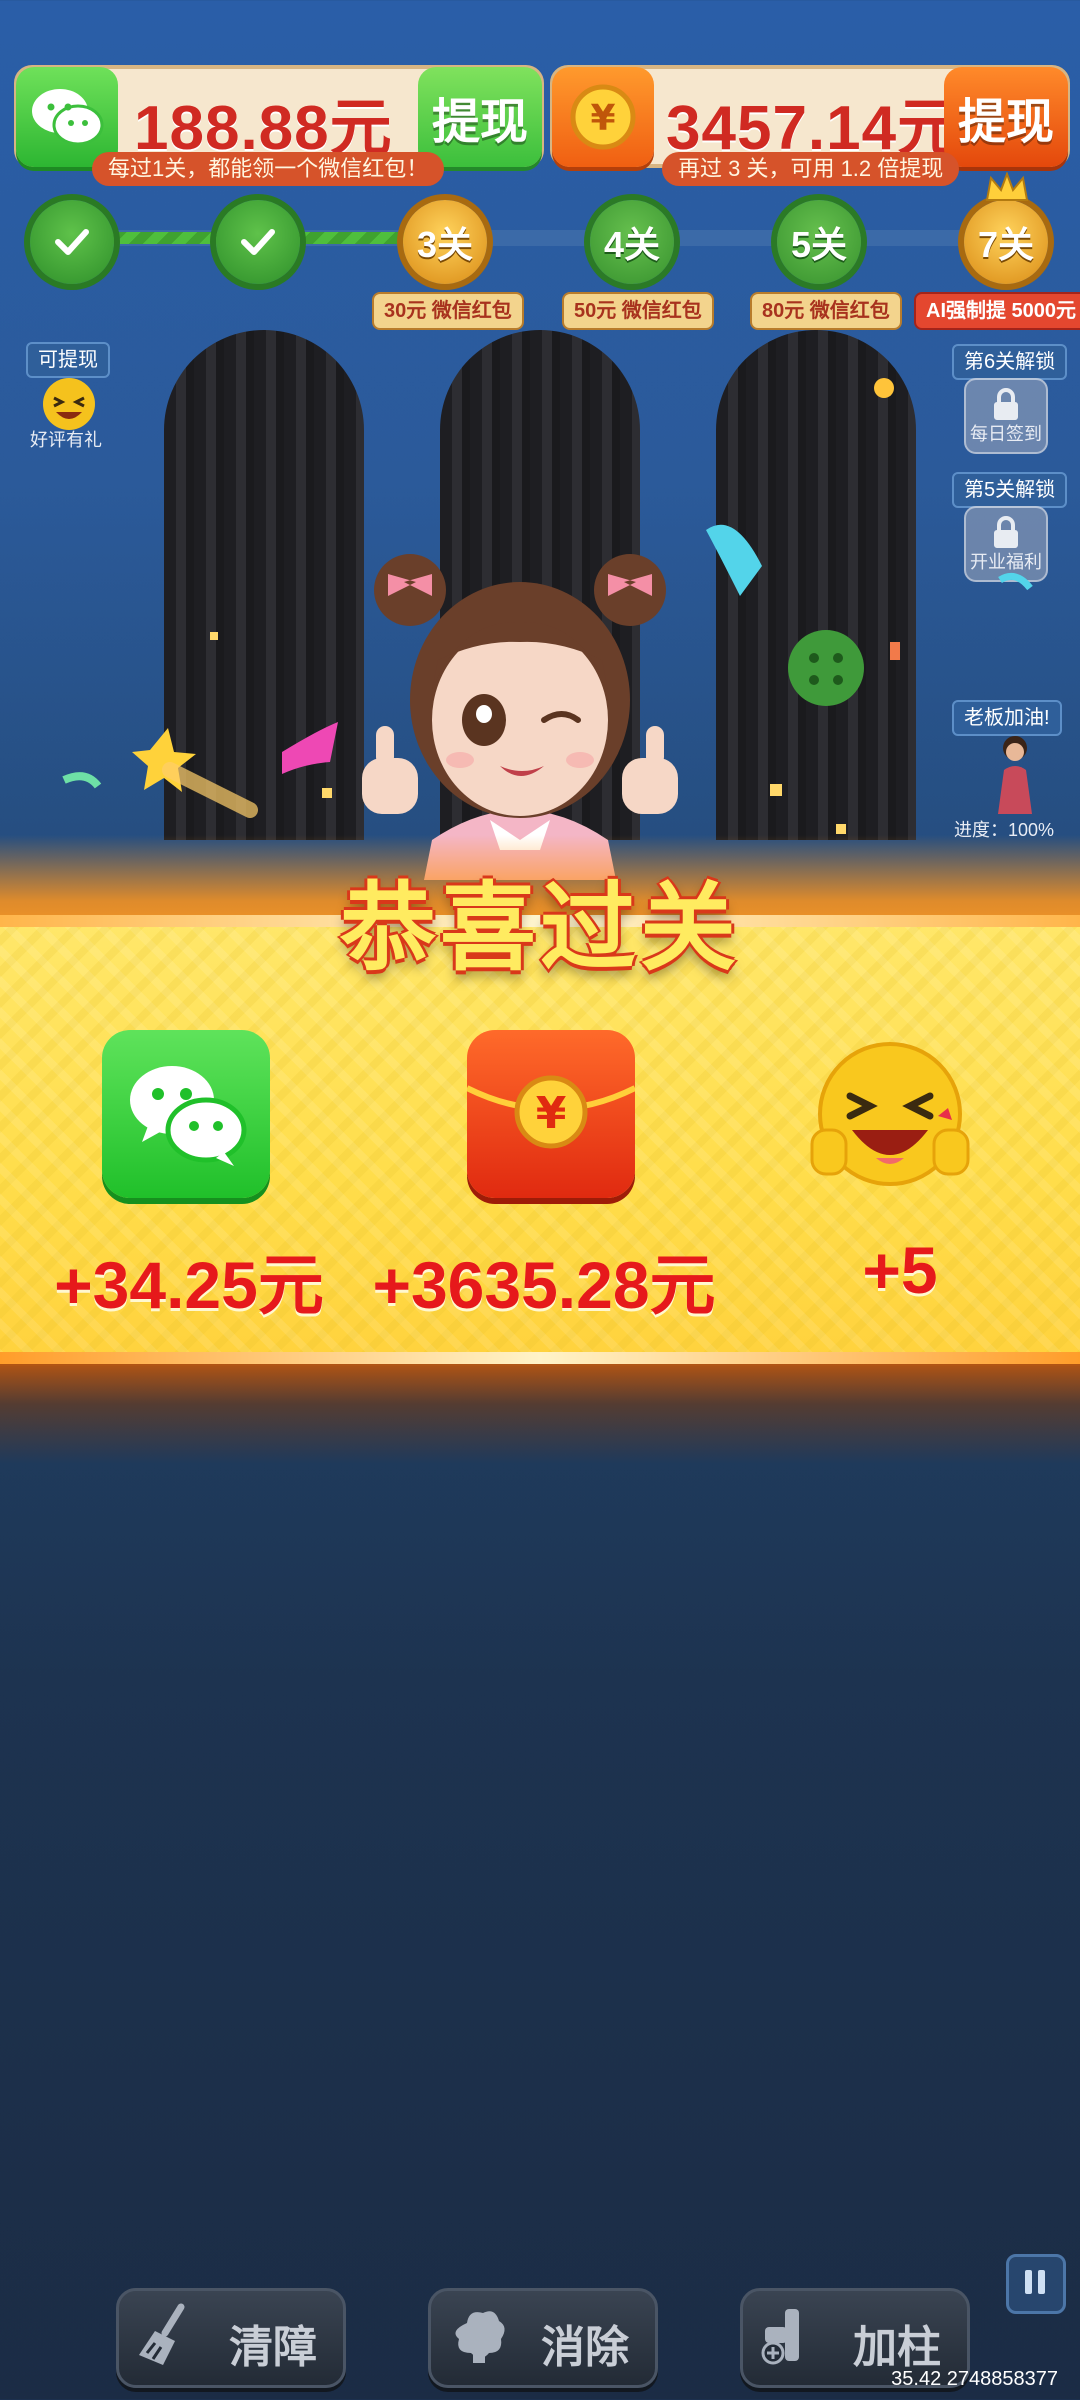 The height and width of the screenshot is (2400, 1080). What do you see at coordinates (544, 1285) in the screenshot?
I see `red-envelope-reward-value: +3635.28元` at bounding box center [544, 1285].